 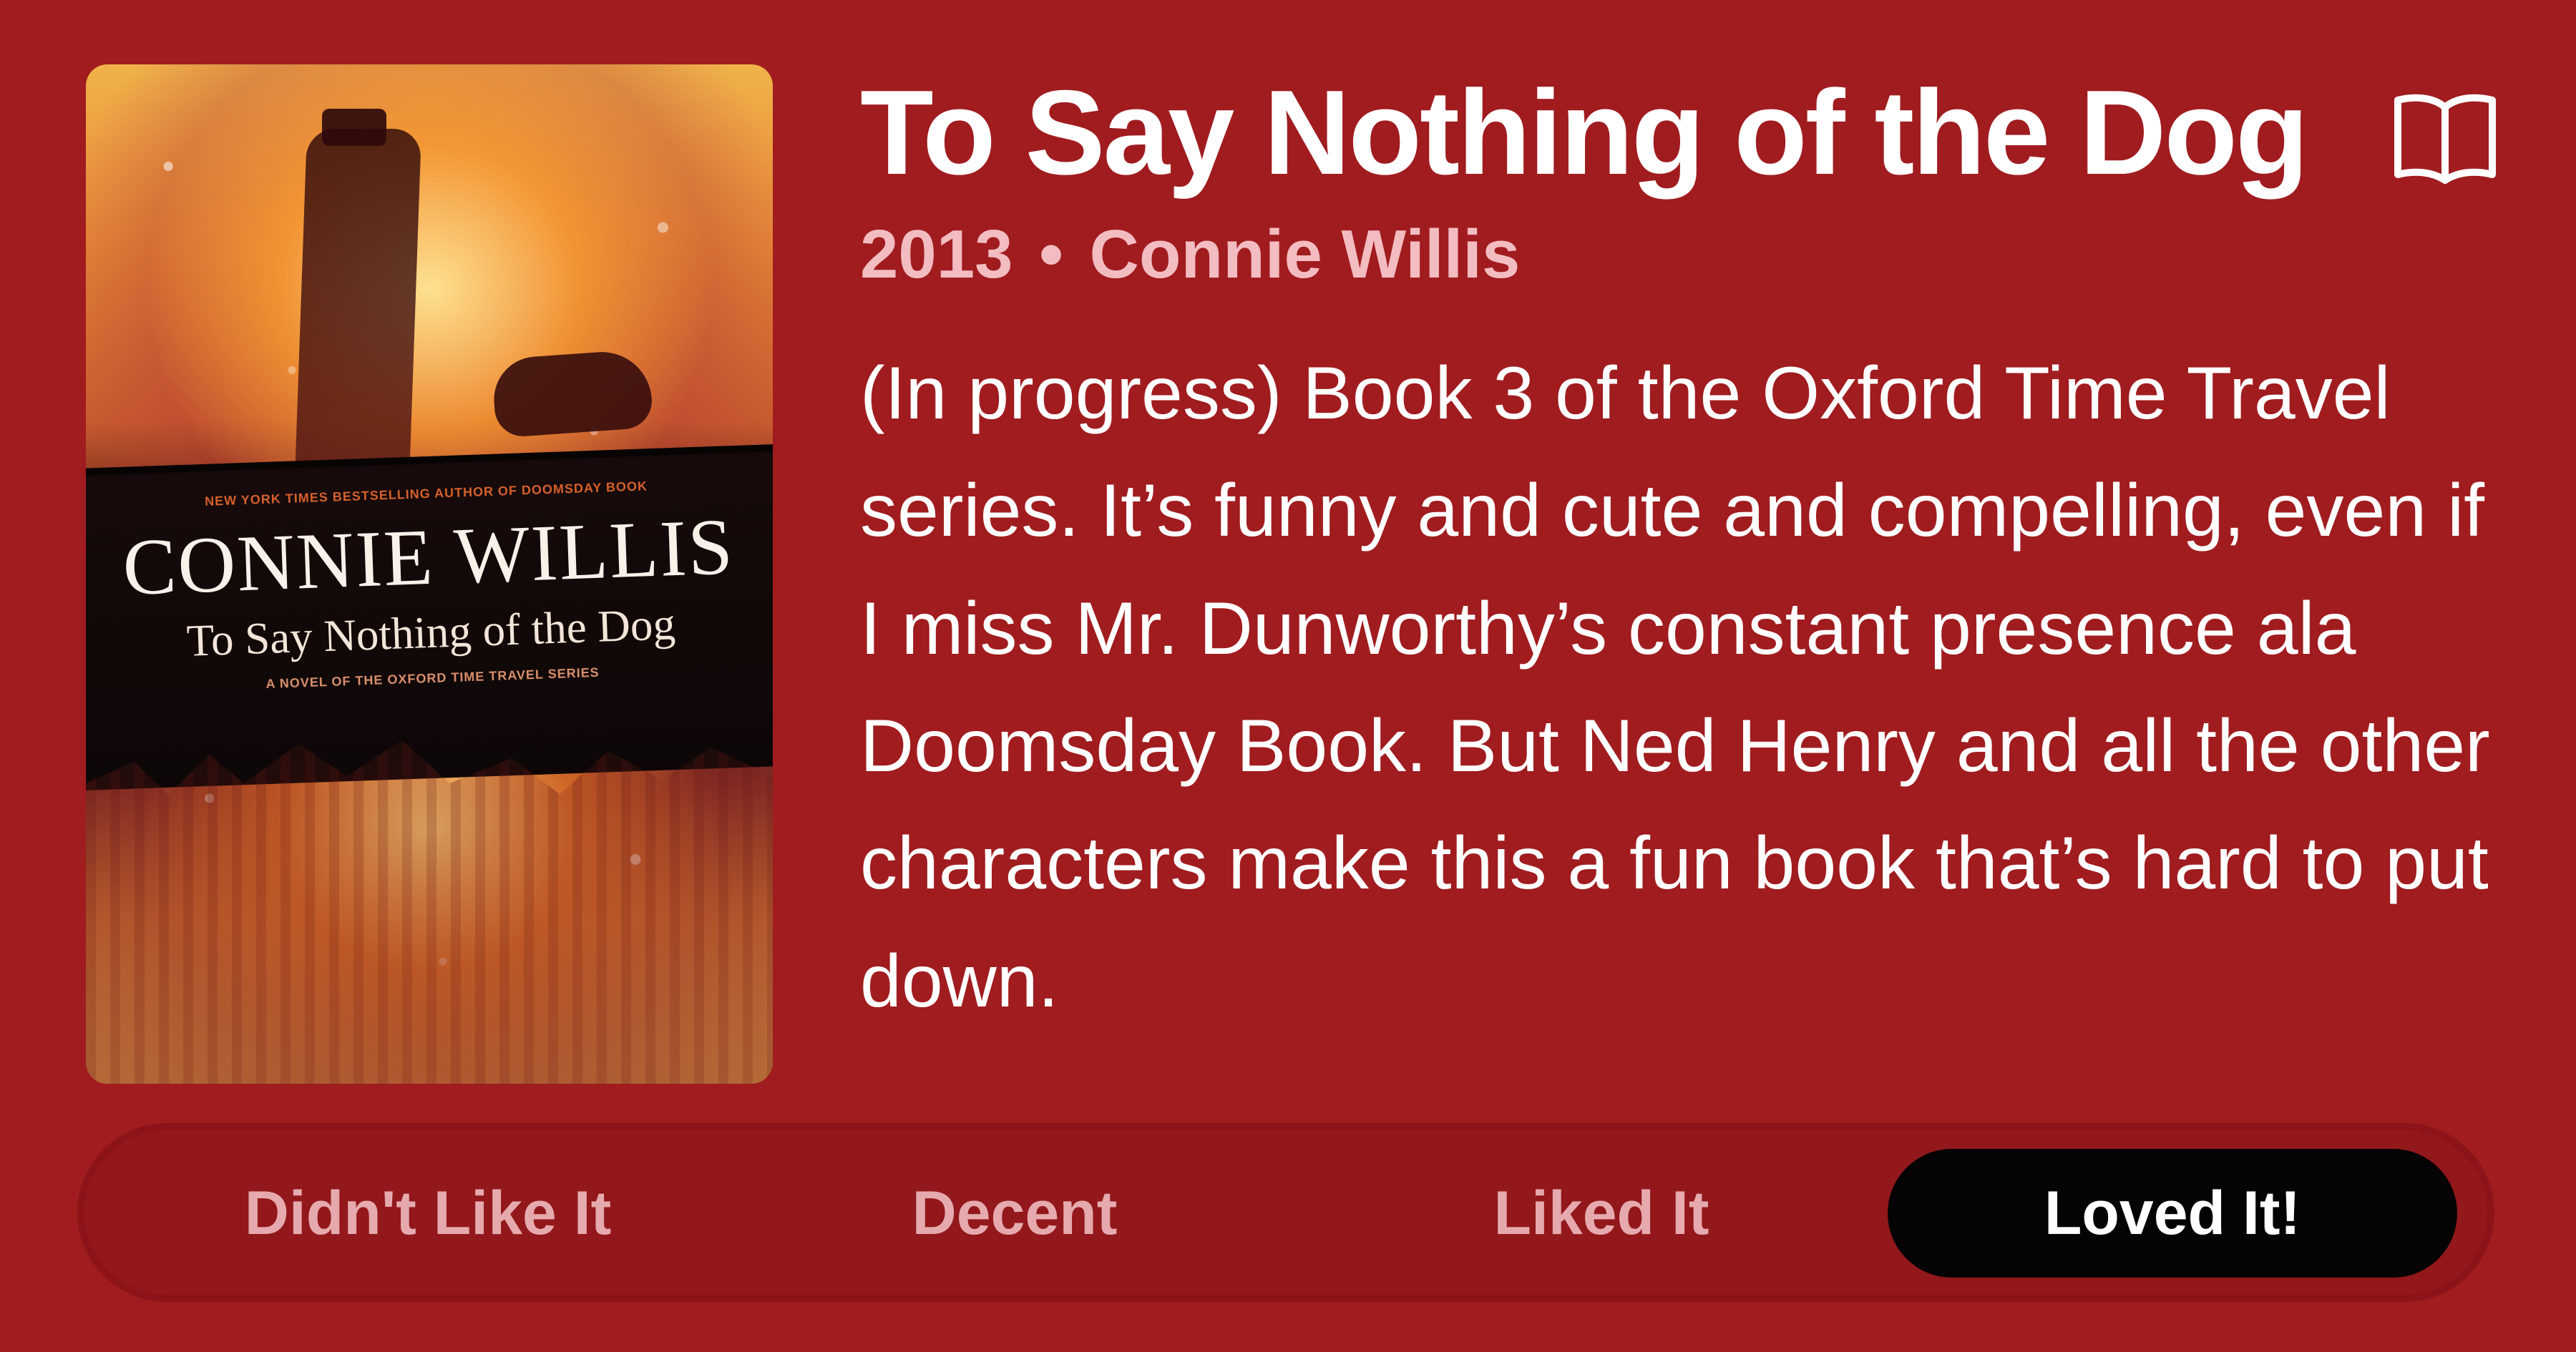 What do you see at coordinates (428, 557) in the screenshot?
I see `cover-author: CONNIE WILLIS` at bounding box center [428, 557].